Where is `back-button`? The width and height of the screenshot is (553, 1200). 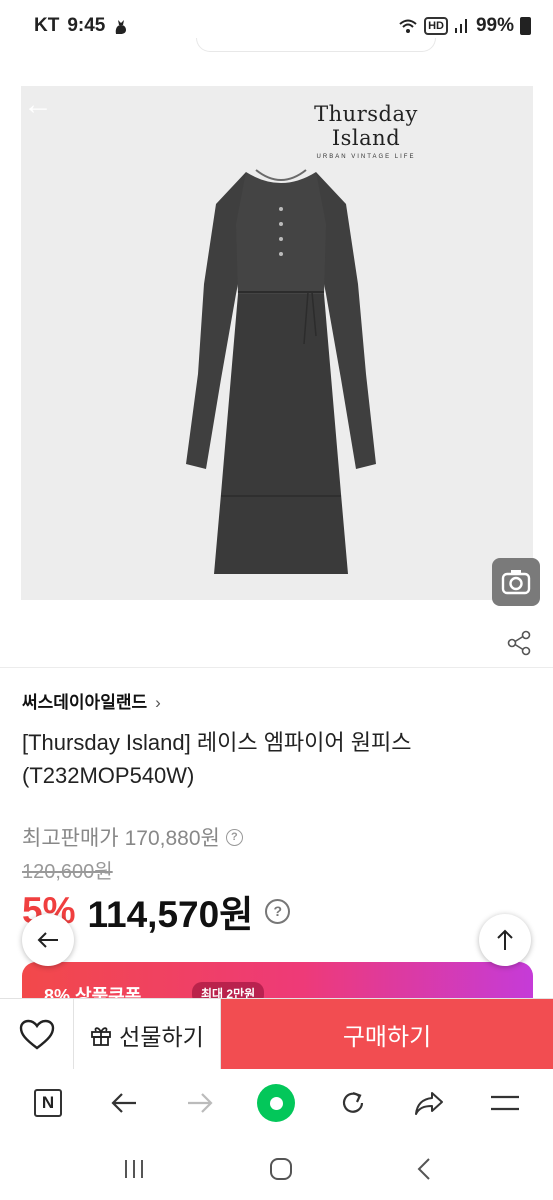
back-button is located at coordinates (124, 1103).